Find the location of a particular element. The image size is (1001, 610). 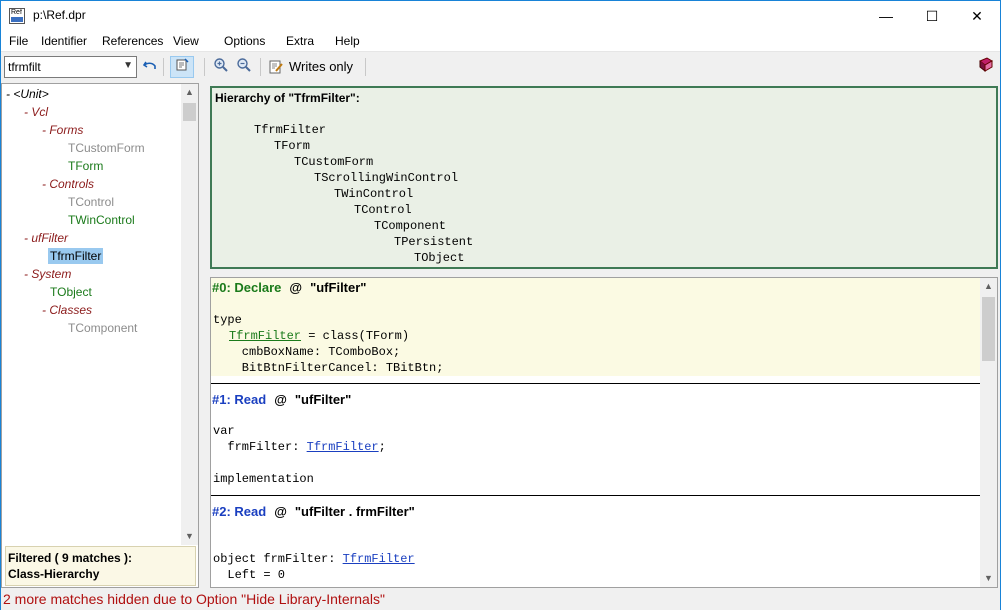

tree-node-classes: - Classes is located at coordinates (67, 310).